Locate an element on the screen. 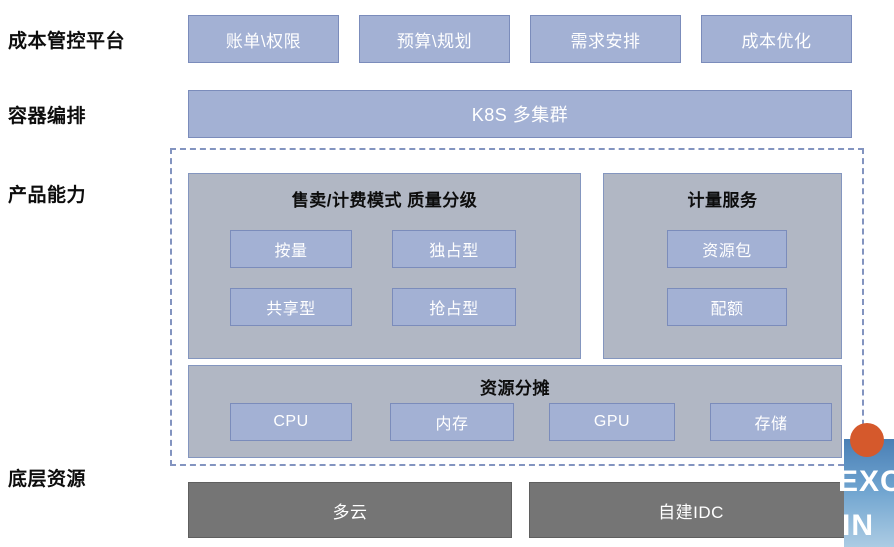 The height and width of the screenshot is (547, 894). chip-shared-type: 共享型 is located at coordinates (291, 307).